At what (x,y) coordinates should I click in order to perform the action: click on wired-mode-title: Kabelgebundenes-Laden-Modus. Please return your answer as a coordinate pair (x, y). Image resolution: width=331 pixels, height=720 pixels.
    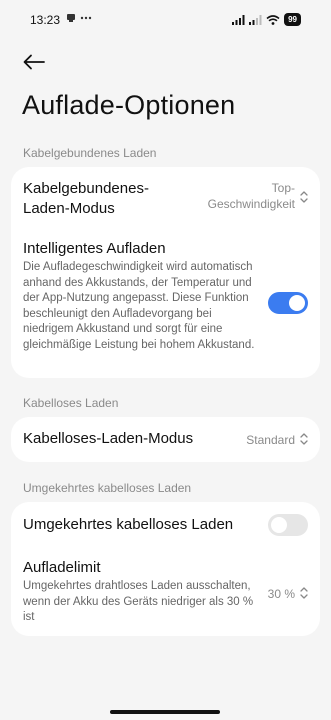
    Looking at the image, I should click on (86, 198).